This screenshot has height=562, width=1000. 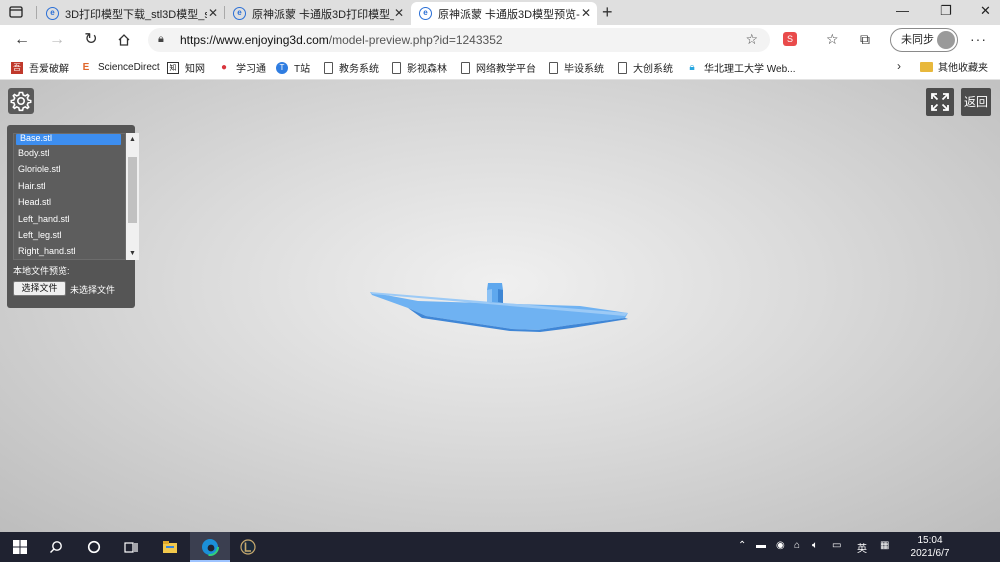 I want to click on keyboard-grid-icon: ▦, so click(x=884, y=545).